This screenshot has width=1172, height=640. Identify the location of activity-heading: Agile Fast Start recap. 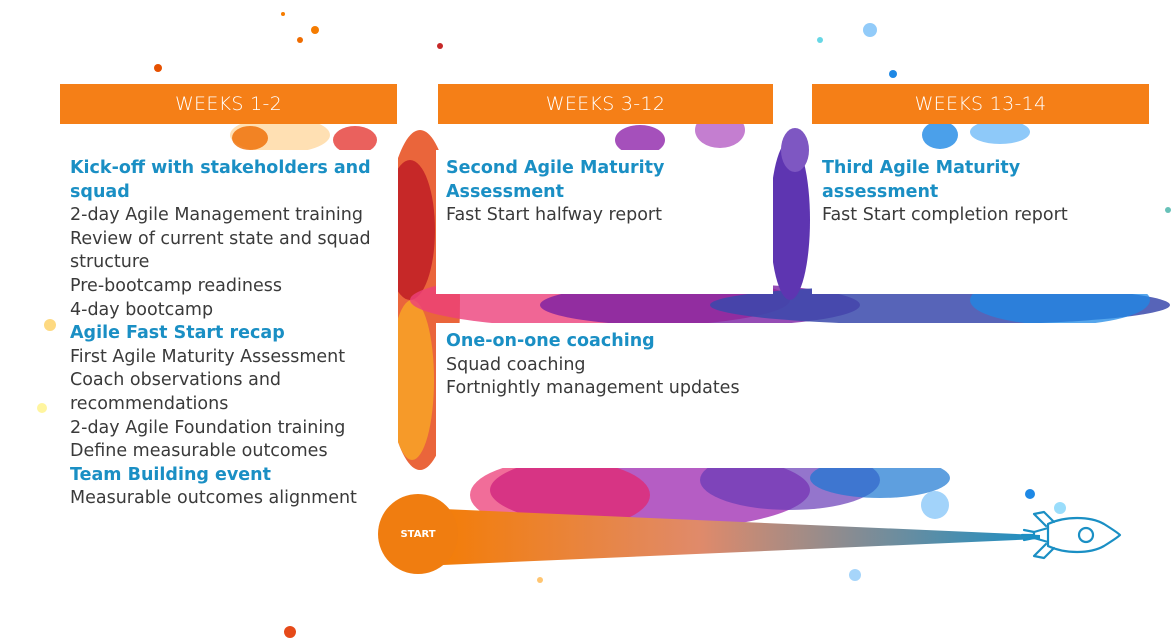
(177, 333).